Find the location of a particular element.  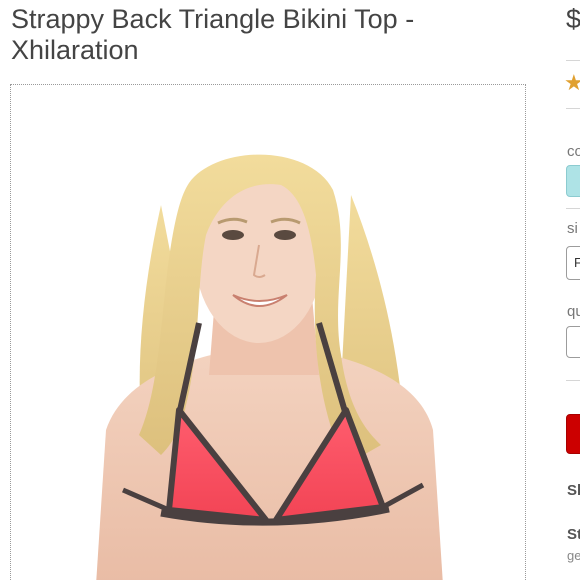

size-select: F is located at coordinates (573, 263).